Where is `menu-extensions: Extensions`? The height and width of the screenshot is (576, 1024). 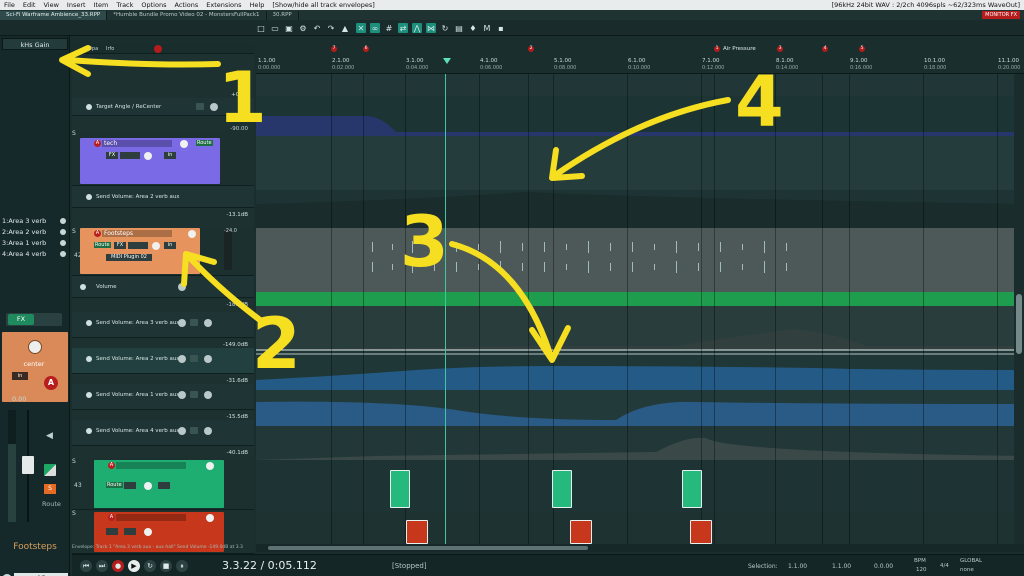
menu-extensions: Extensions is located at coordinates (223, 5).